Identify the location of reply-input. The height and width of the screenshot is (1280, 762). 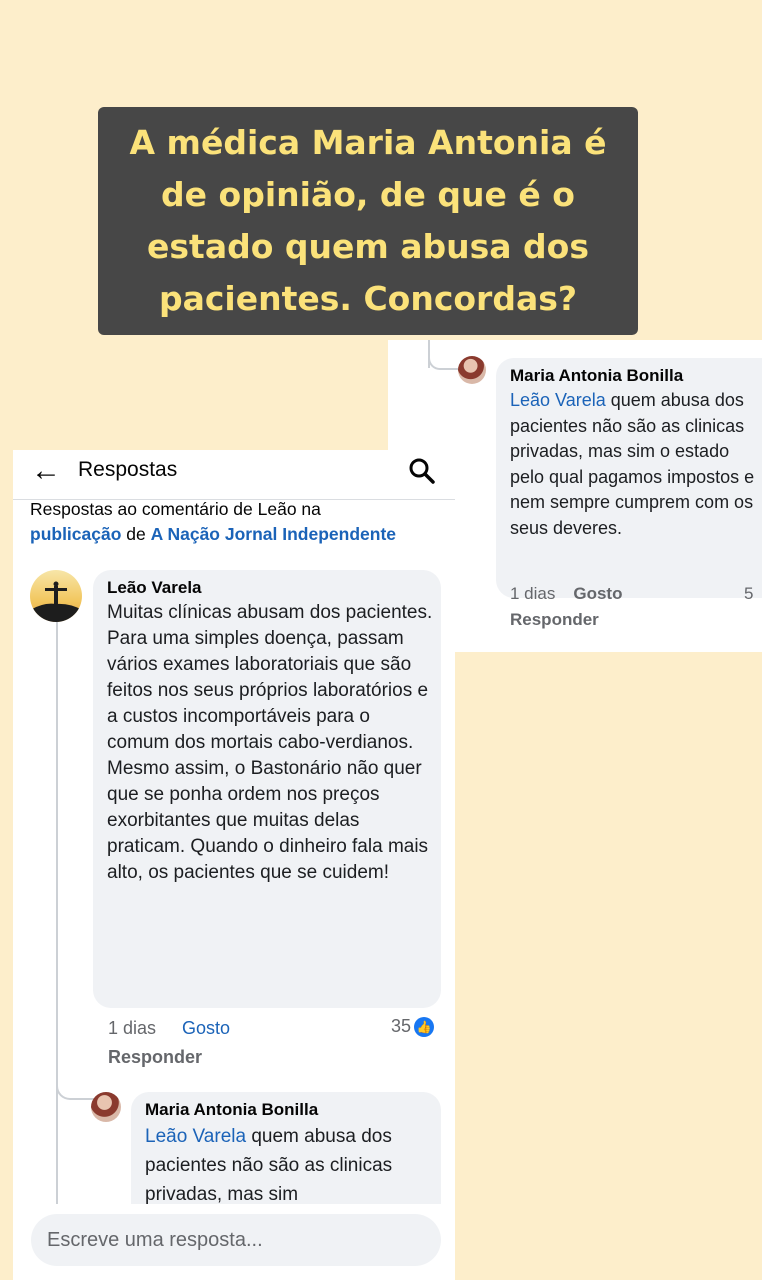
(236, 1240).